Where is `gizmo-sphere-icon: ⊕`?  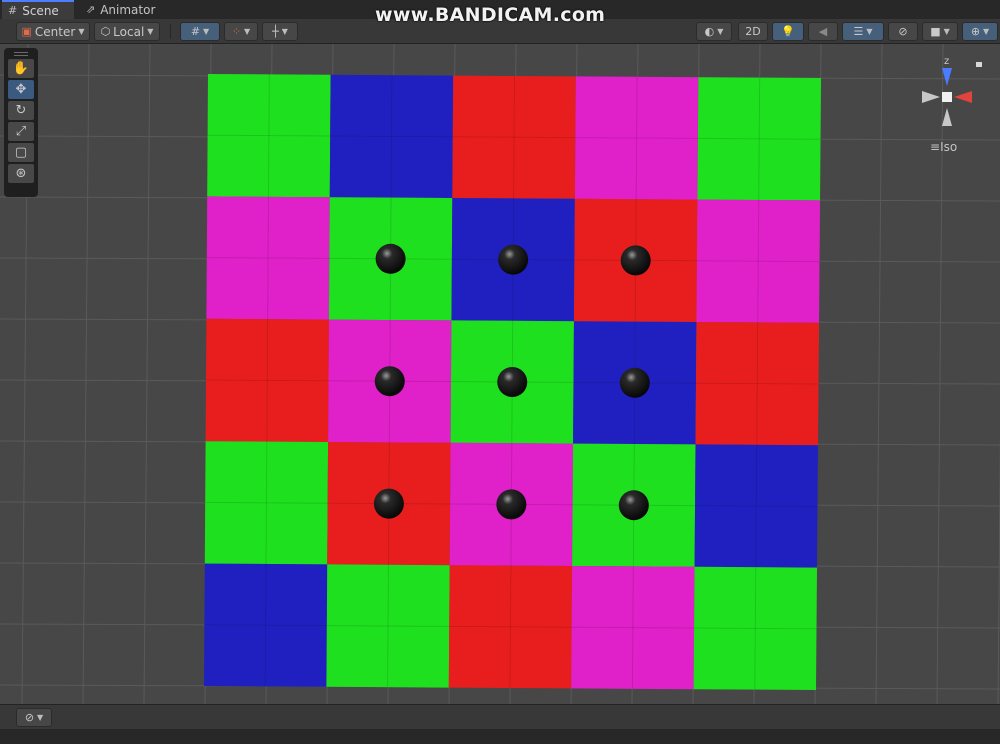 gizmo-sphere-icon: ⊕ is located at coordinates (975, 31).